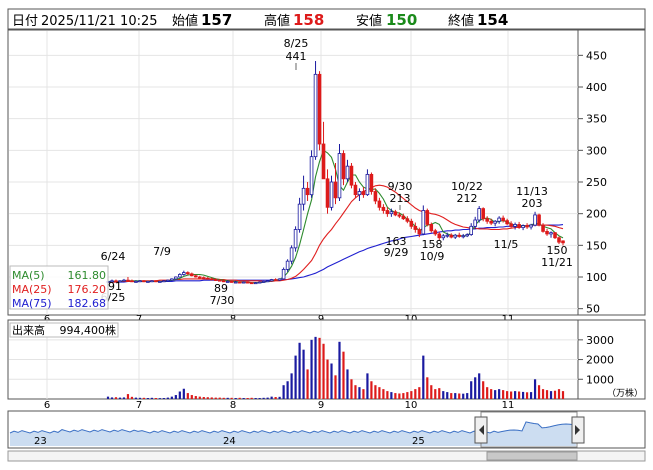 Image resolution: width=653 pixels, height=470 pixels. I want to click on header-low-label: 安値, so click(369, 21).